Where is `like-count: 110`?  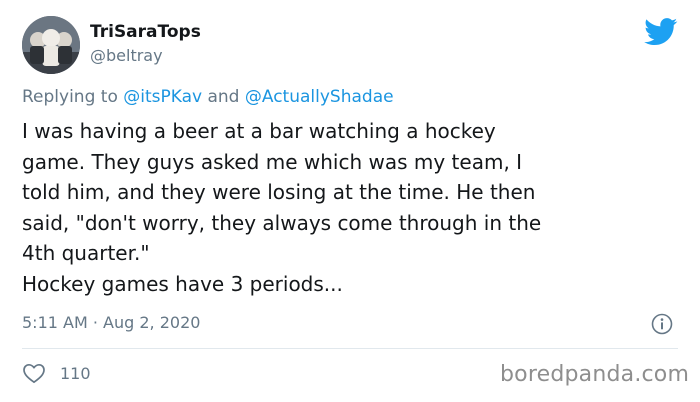
like-count: 110 is located at coordinates (75, 373).